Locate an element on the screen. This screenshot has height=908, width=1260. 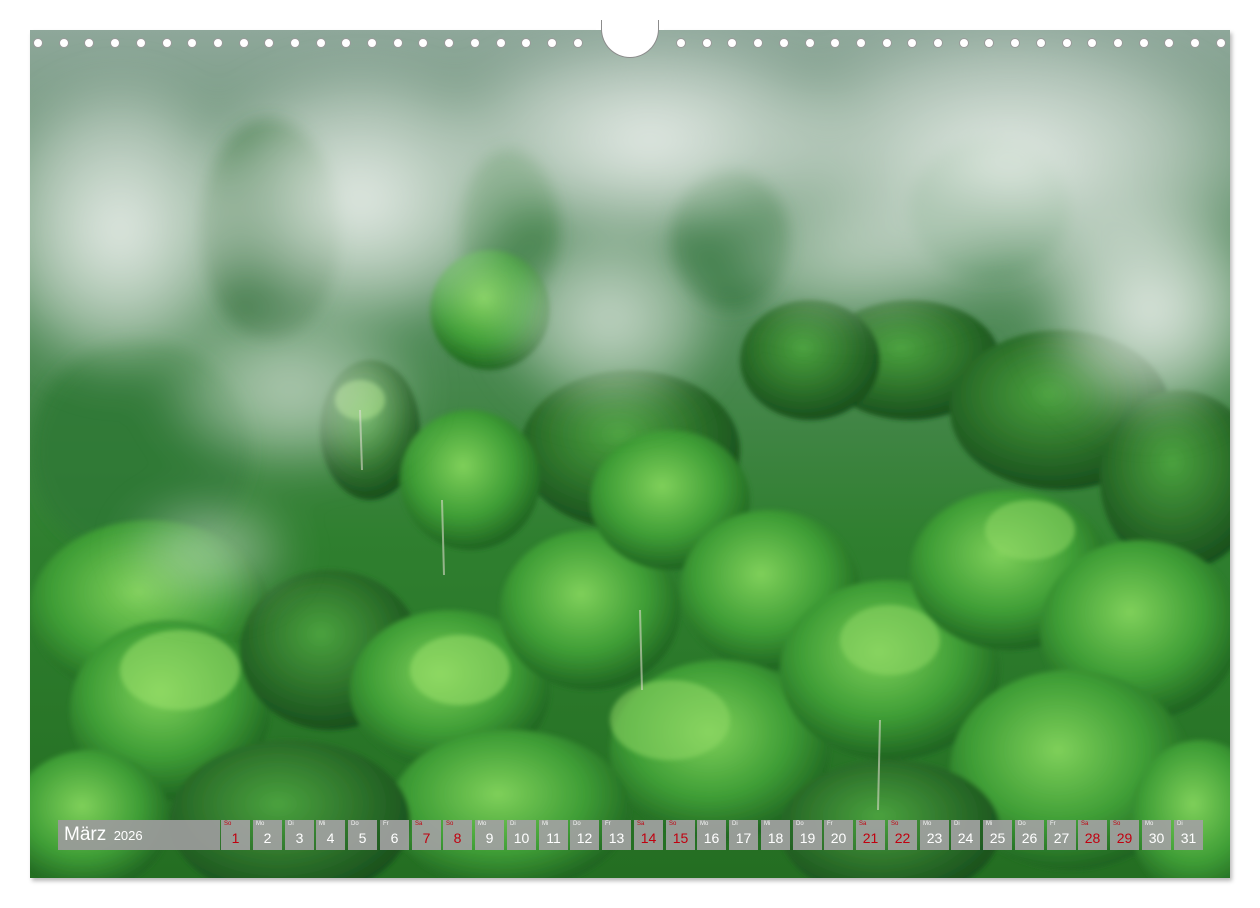
day-number: 9 is located at coordinates (489, 838).